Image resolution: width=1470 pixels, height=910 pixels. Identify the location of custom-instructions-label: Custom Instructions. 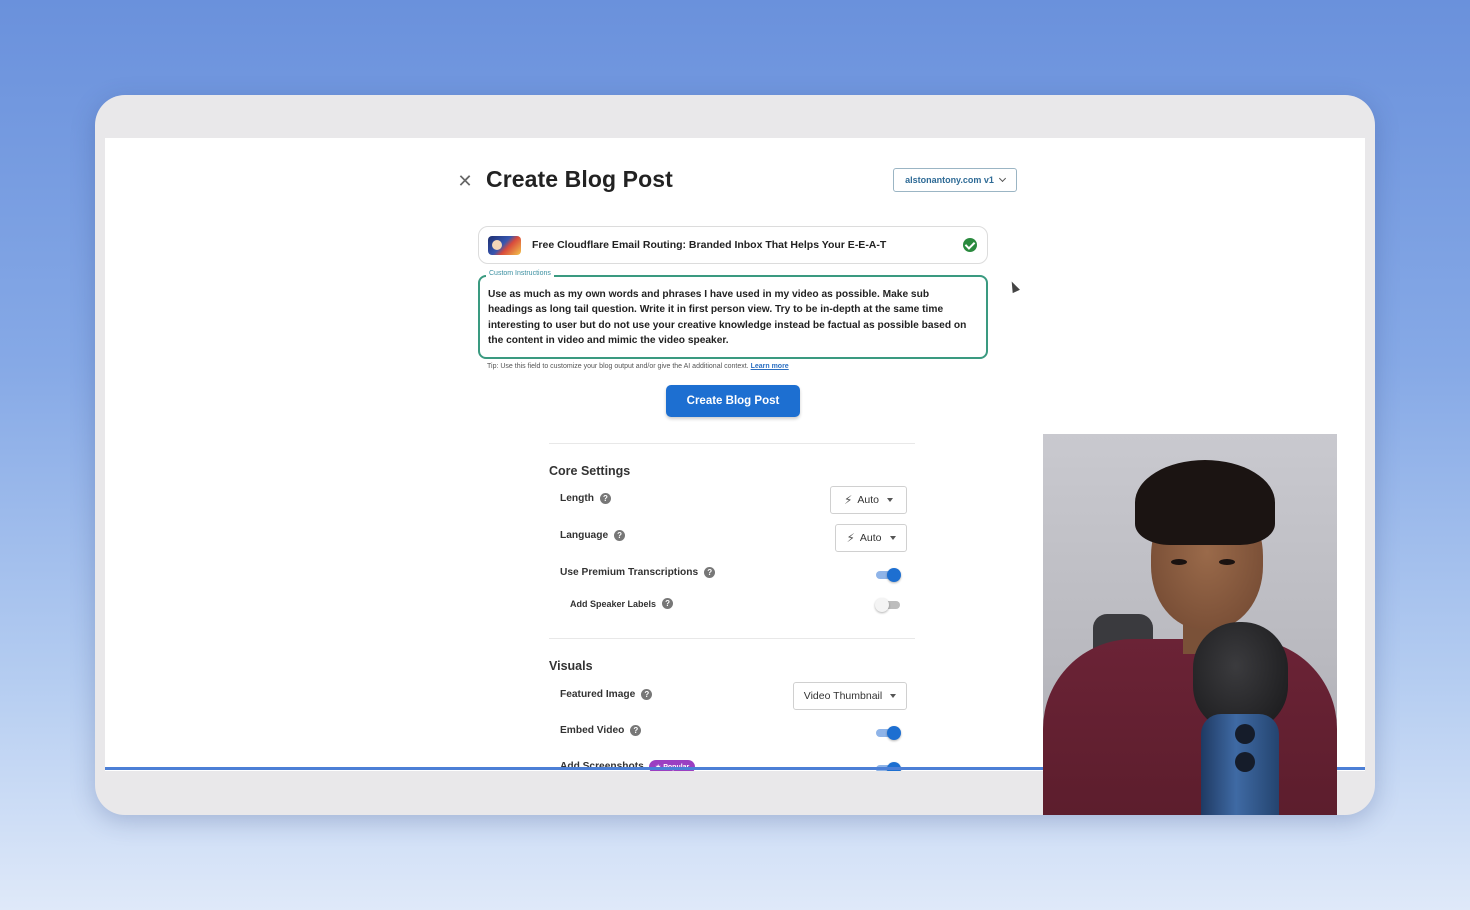
(520, 273).